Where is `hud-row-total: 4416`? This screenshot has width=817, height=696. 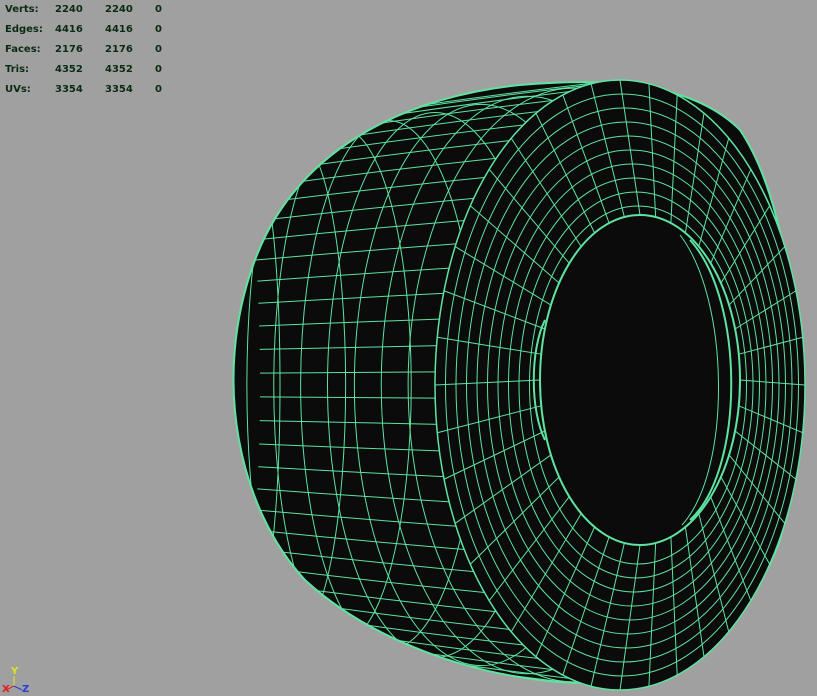 hud-row-total: 4416 is located at coordinates (69, 29).